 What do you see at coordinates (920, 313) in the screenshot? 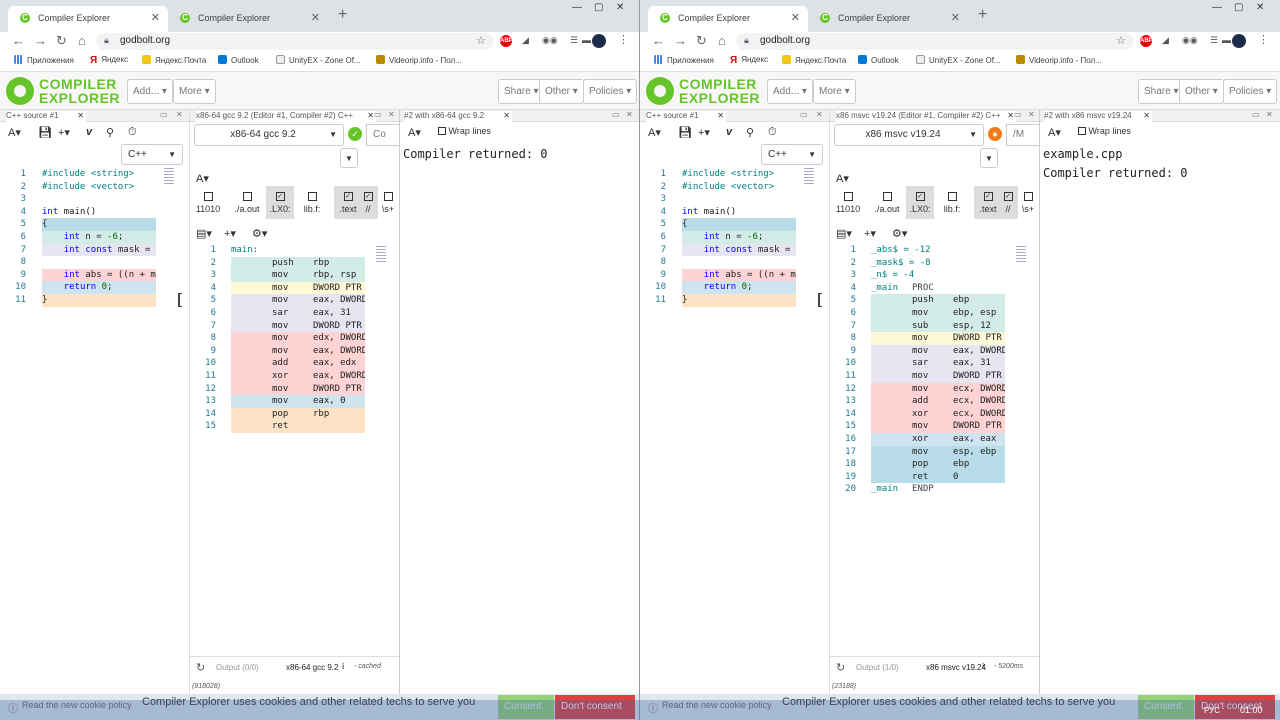
I see `asm-line: 6 mov ebp, esp` at bounding box center [920, 313].